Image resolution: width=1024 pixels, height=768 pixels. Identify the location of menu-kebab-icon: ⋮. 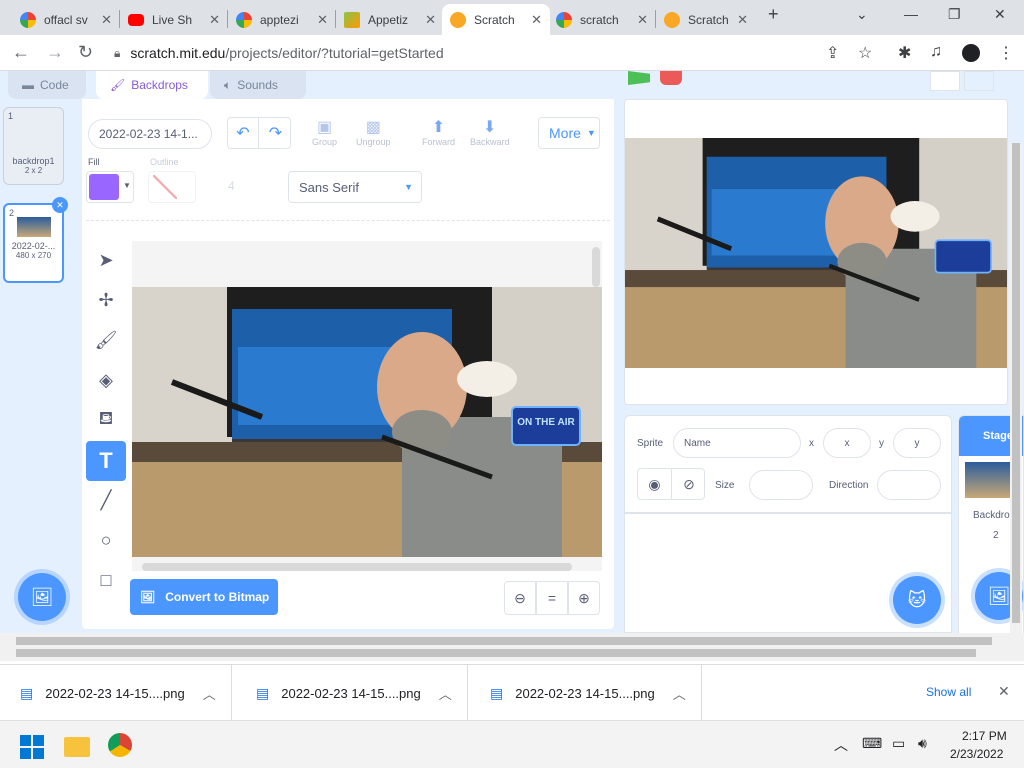
(1006, 53).